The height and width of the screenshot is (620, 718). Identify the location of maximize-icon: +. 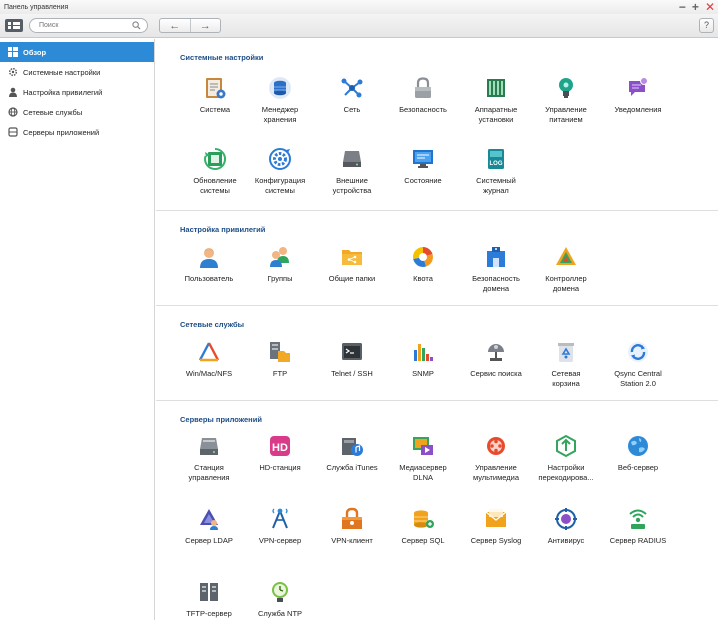
(695, 7).